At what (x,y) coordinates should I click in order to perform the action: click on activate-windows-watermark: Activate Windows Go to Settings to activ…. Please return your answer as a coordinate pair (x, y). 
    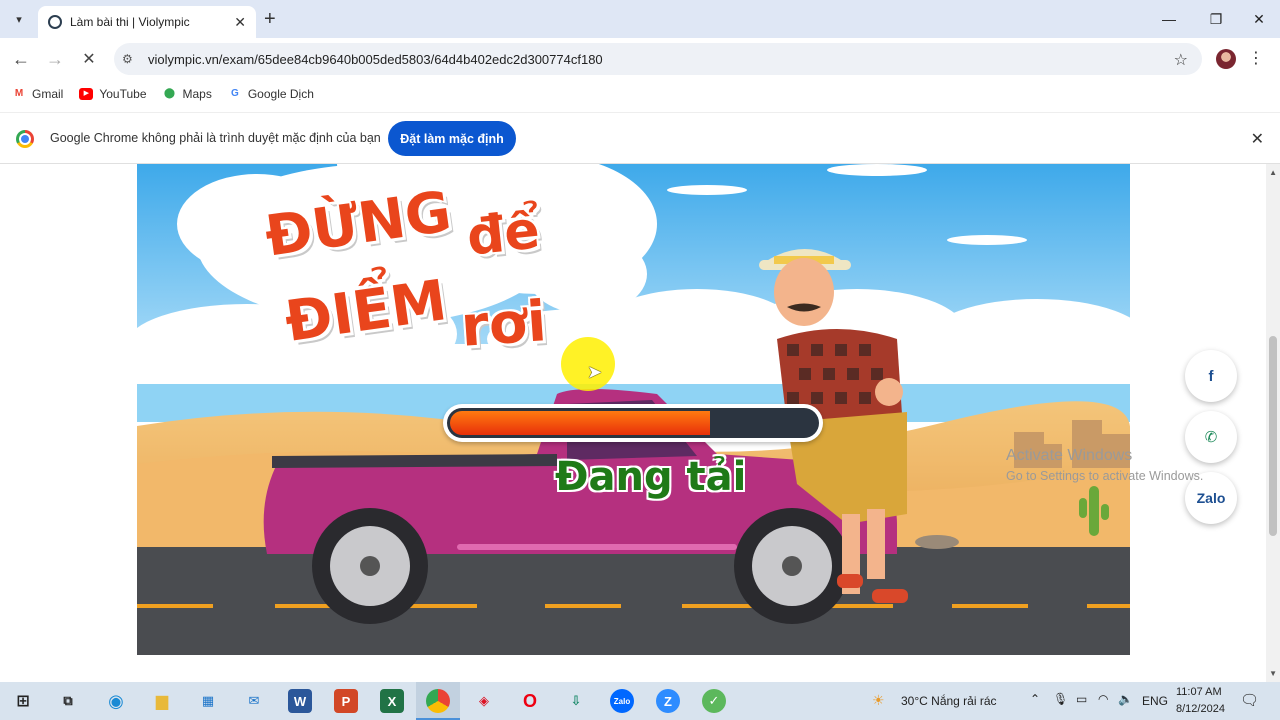
    Looking at the image, I should click on (1104, 465).